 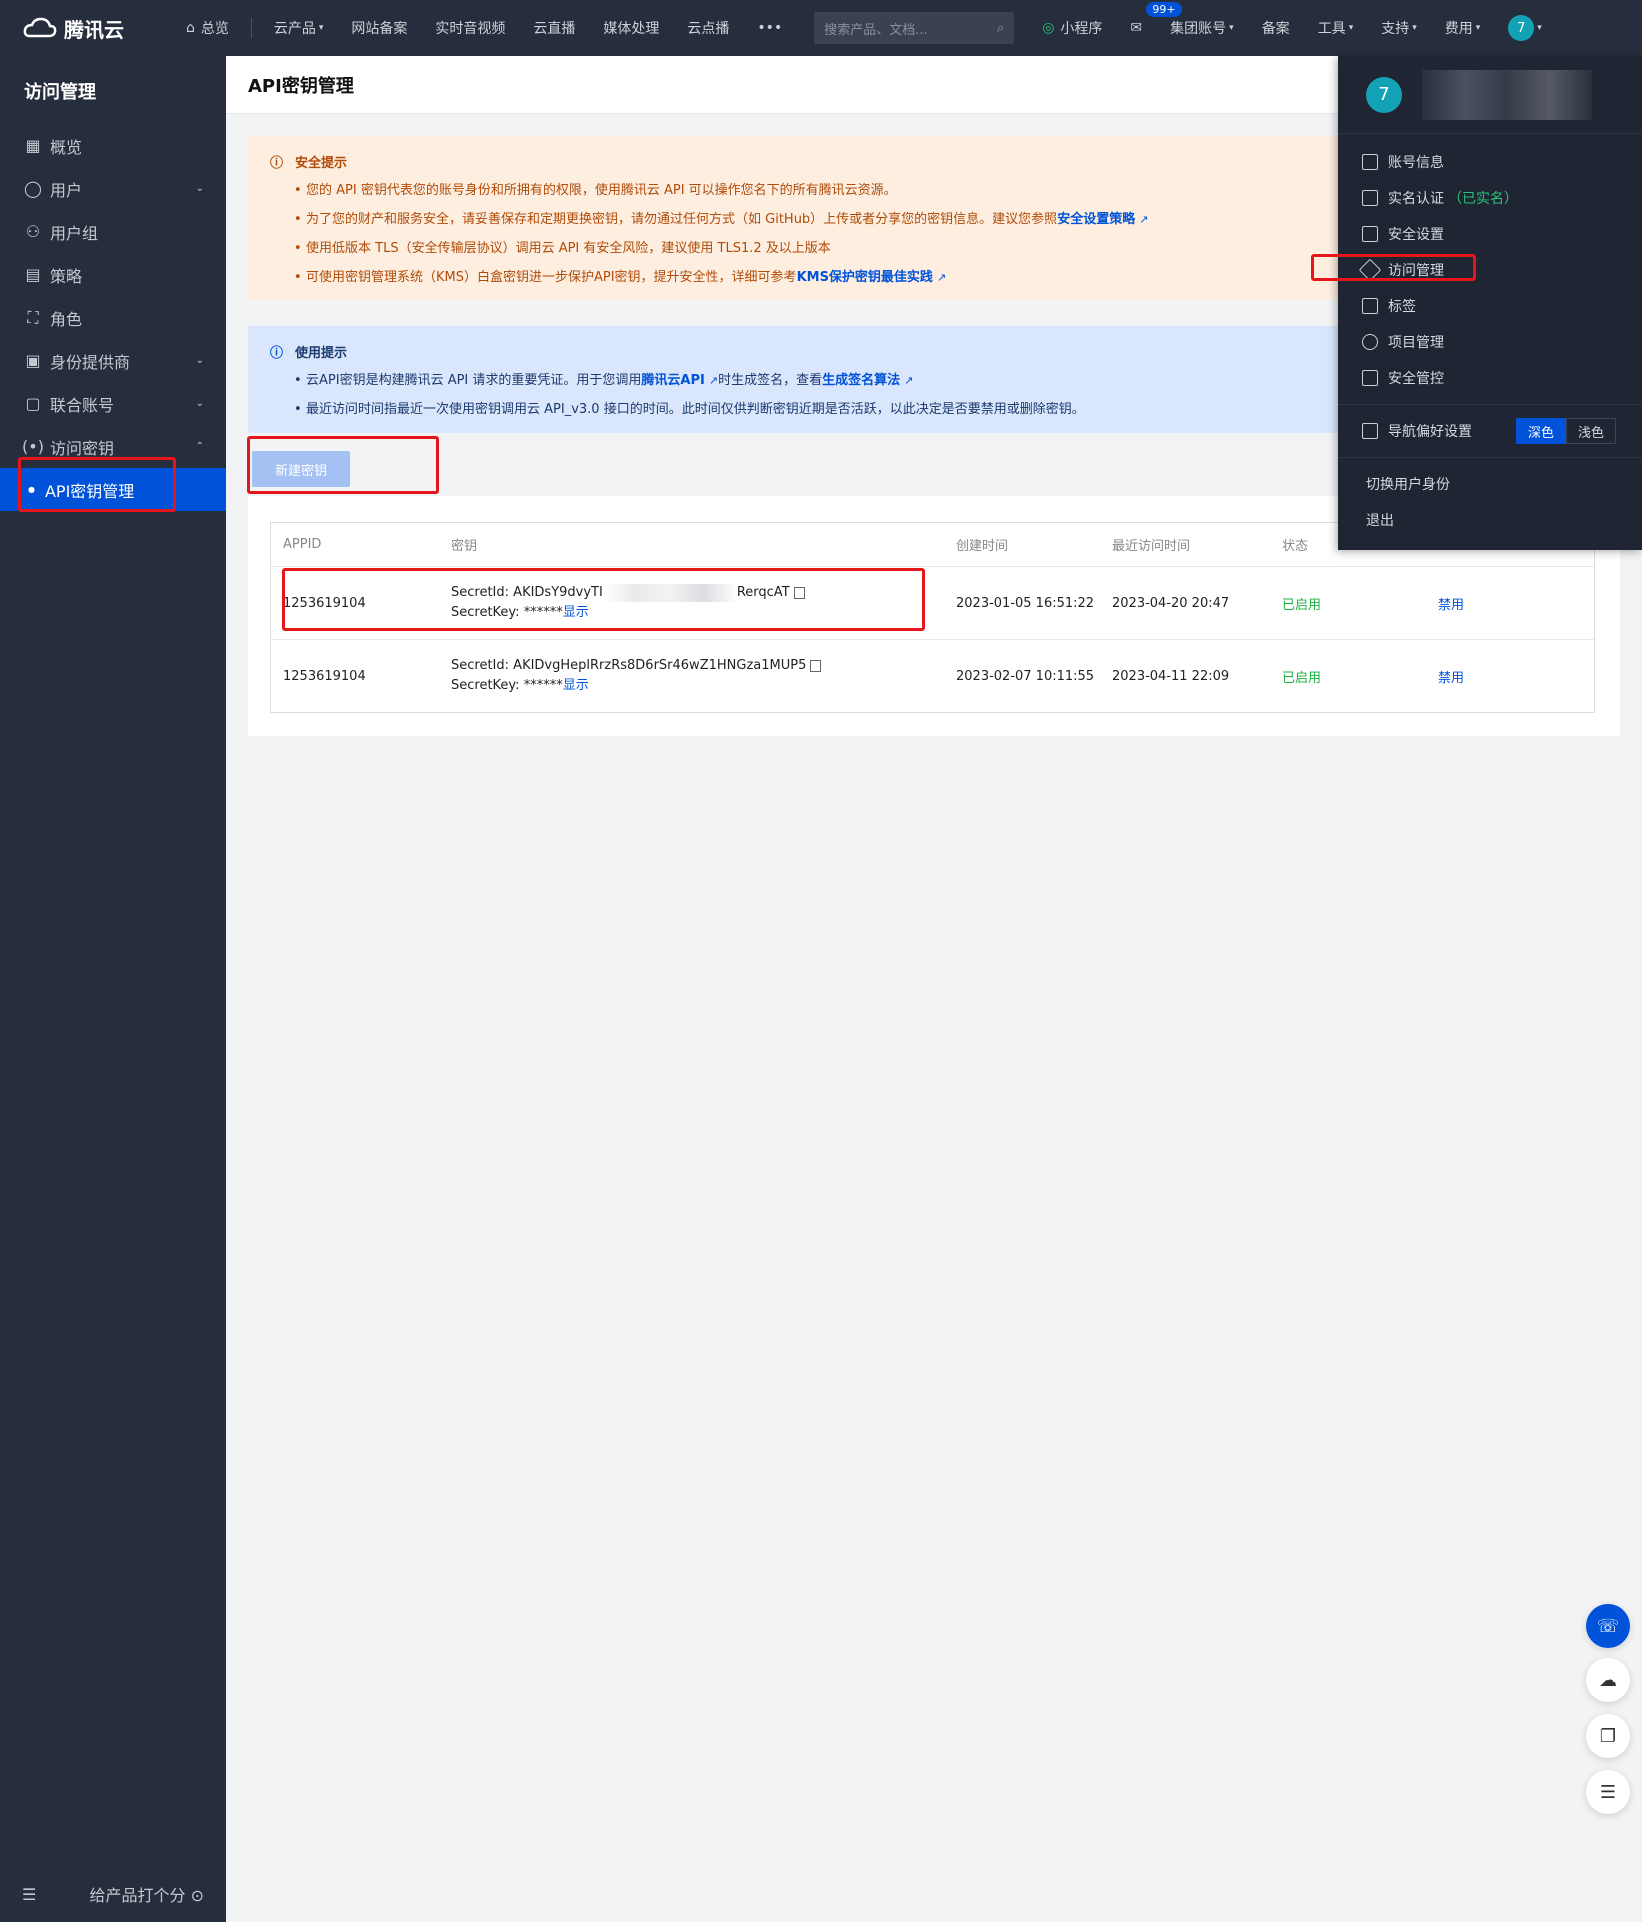 What do you see at coordinates (1096, 219) in the screenshot?
I see `security-policy-link: 安全设置策略` at bounding box center [1096, 219].